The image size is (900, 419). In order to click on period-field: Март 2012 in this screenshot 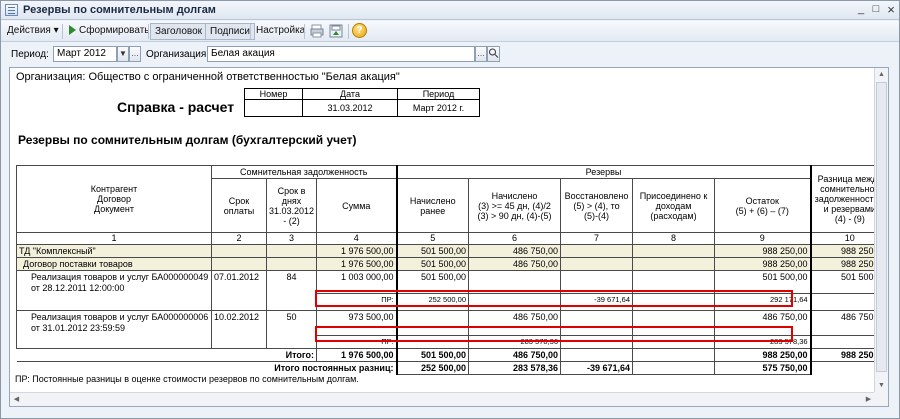, I will do `click(85, 54)`.